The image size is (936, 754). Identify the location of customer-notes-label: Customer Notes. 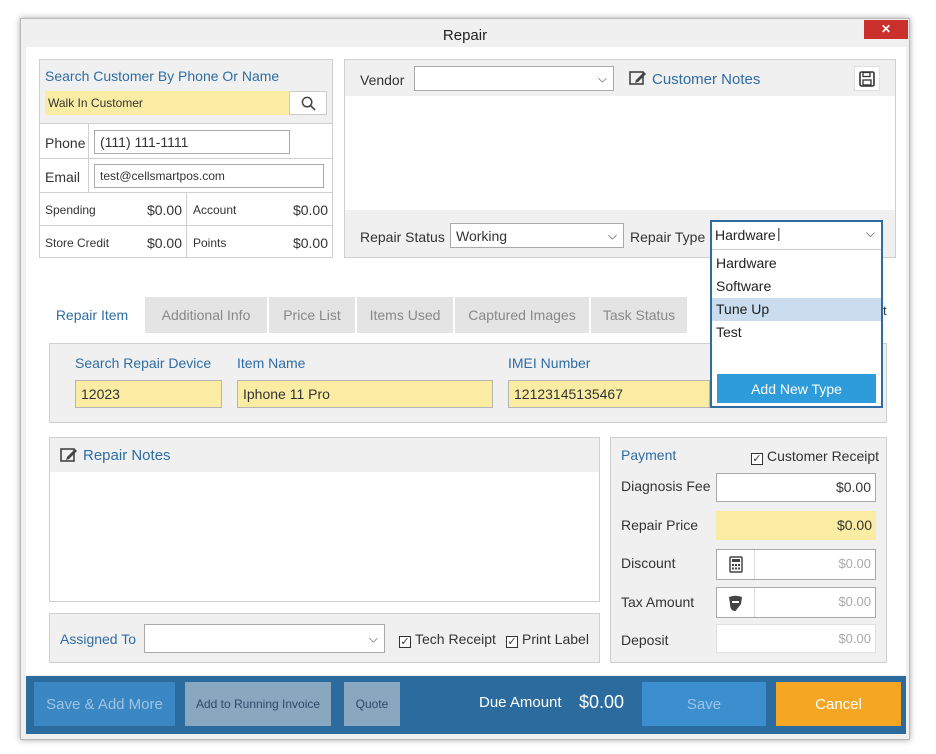
(706, 79).